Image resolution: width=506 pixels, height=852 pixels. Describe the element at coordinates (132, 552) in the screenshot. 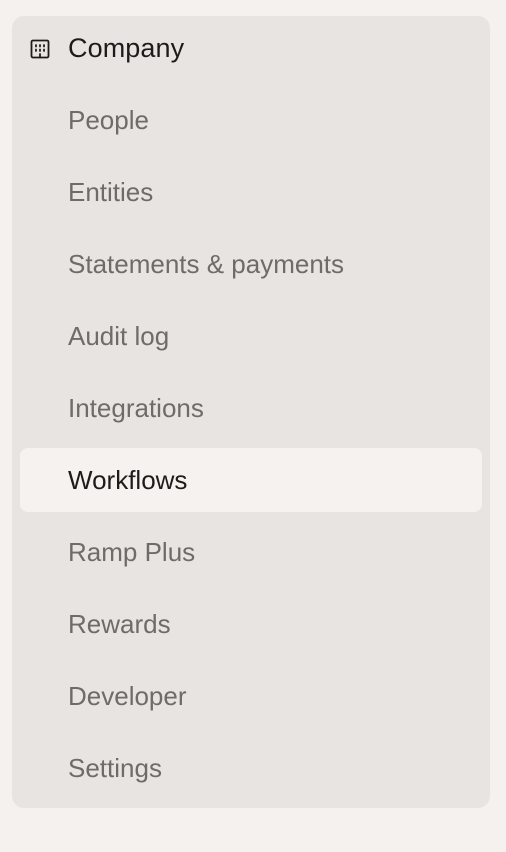

I see `nav-item-label: Ramp Plus` at that location.